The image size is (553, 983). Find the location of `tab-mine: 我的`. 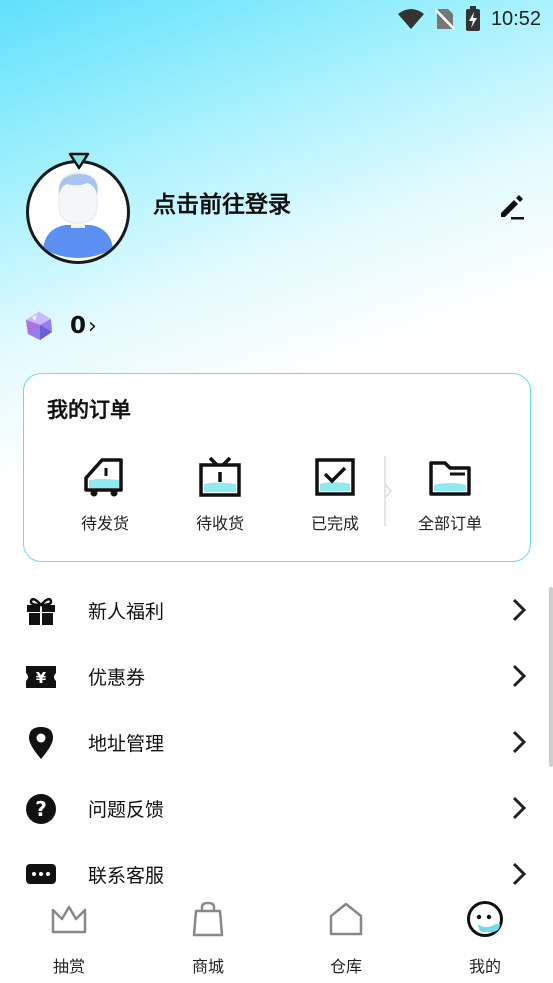

tab-mine: 我的 is located at coordinates (485, 937).